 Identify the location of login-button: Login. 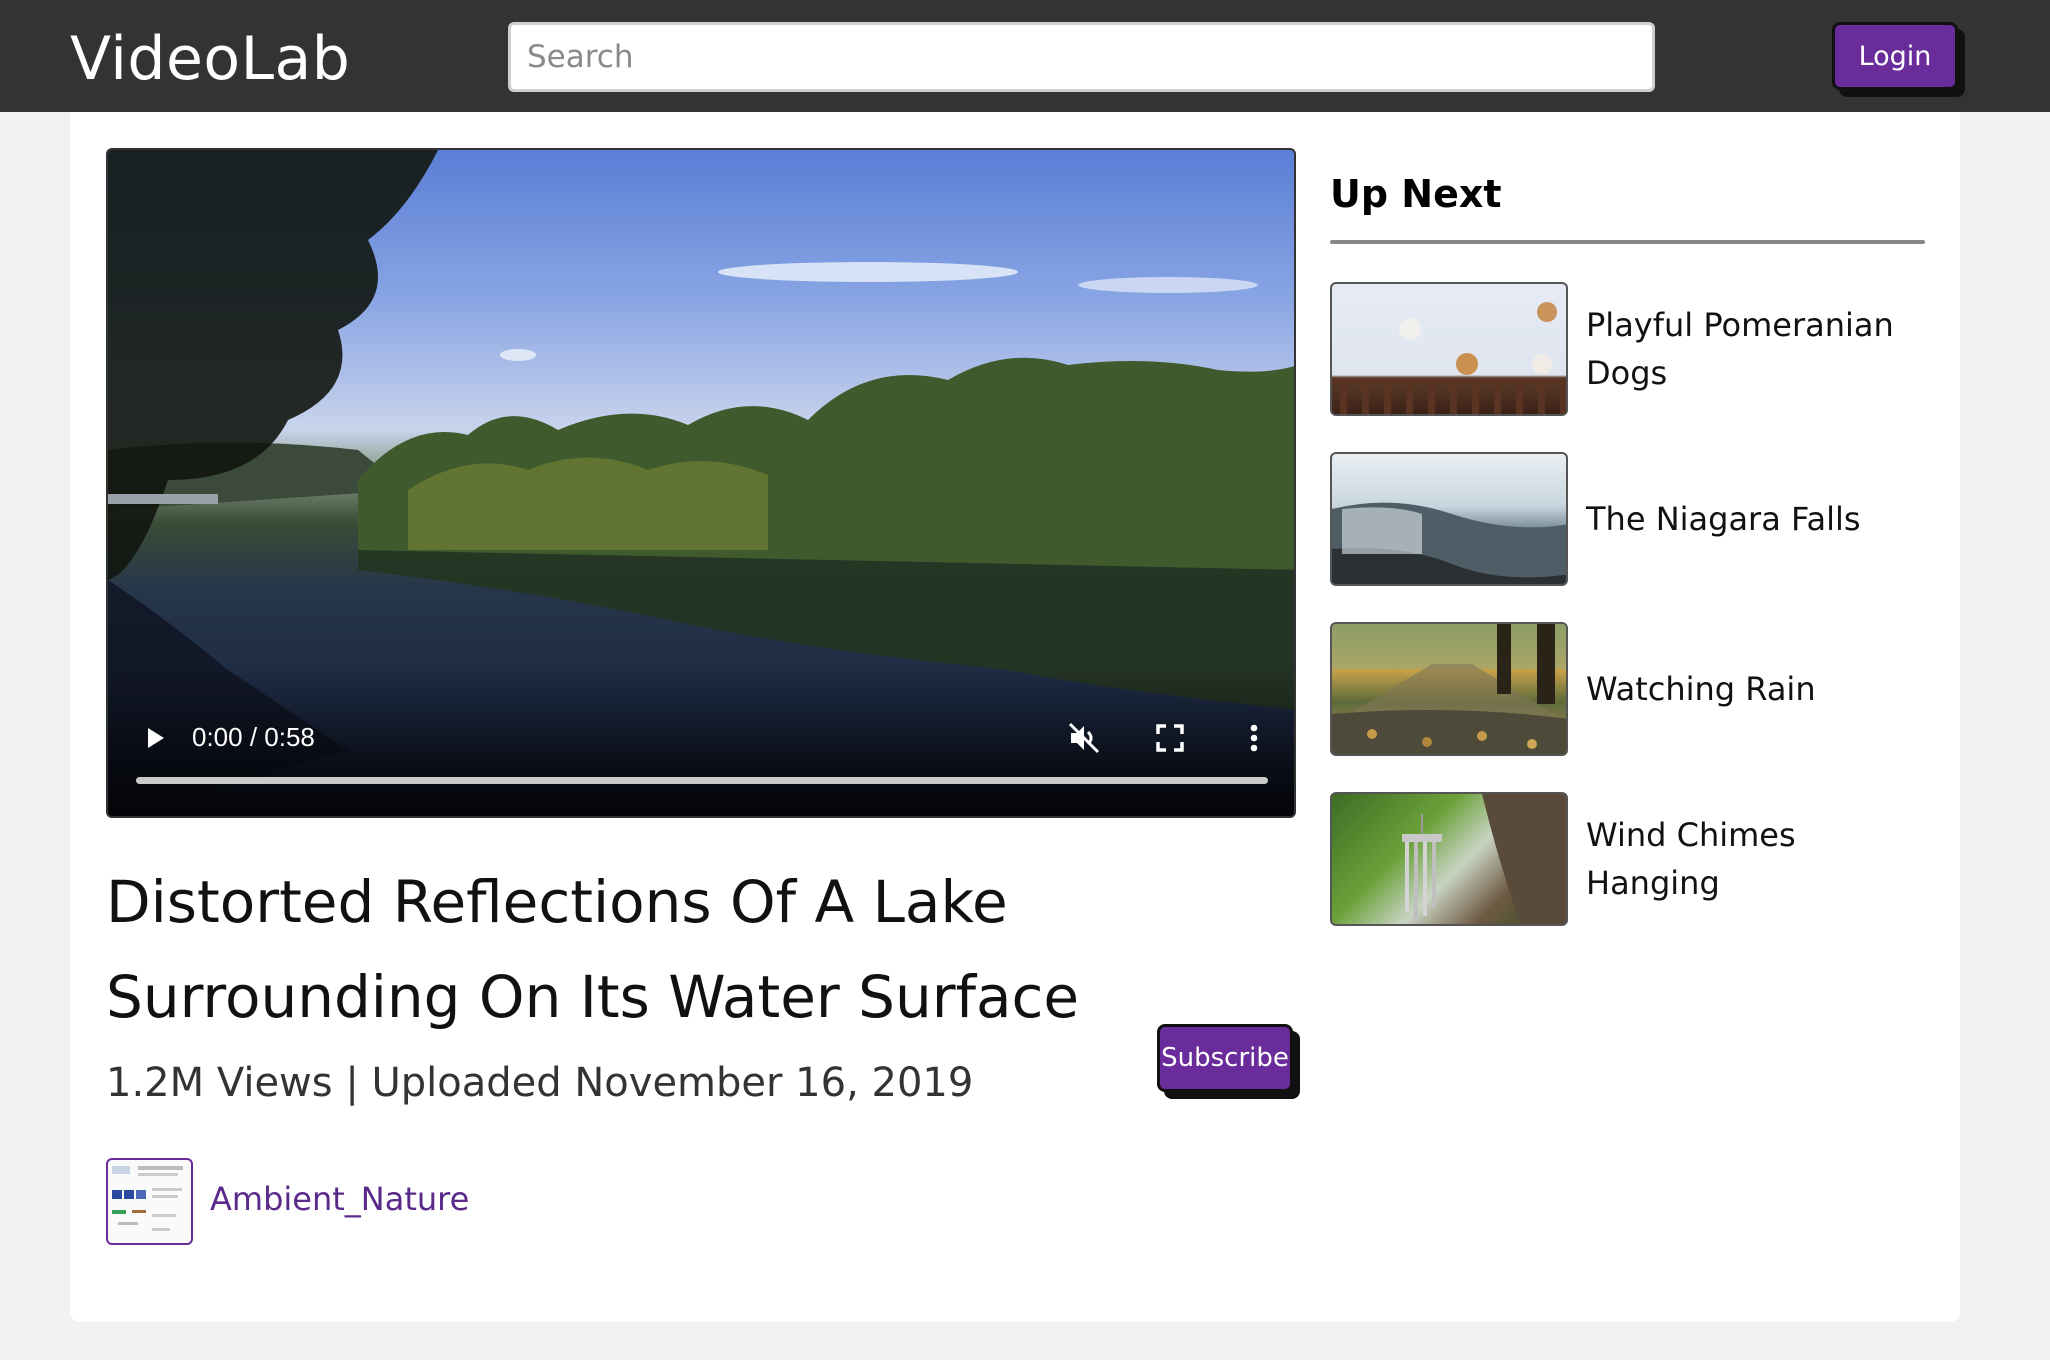
(1895, 56).